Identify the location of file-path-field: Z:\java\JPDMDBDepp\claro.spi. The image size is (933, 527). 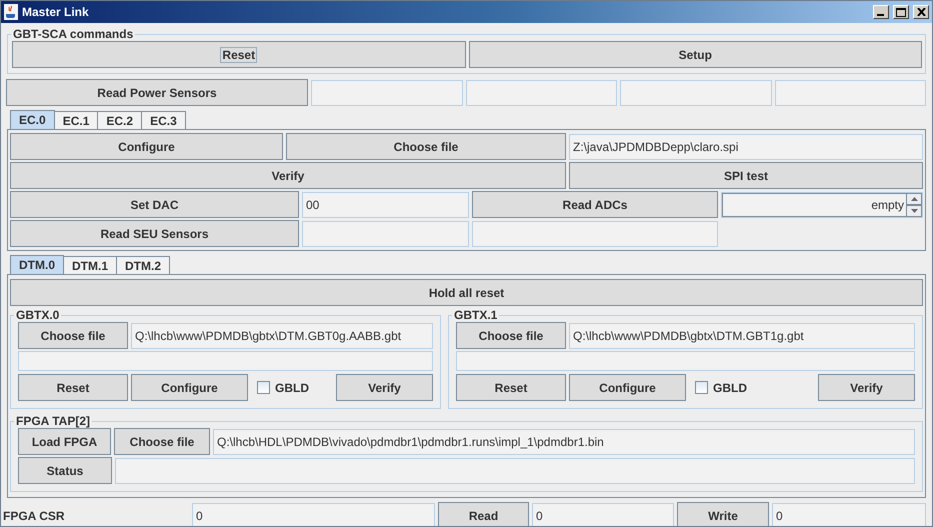
(746, 147).